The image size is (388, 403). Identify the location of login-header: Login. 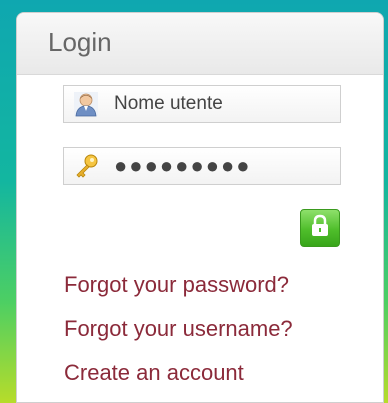
(200, 44).